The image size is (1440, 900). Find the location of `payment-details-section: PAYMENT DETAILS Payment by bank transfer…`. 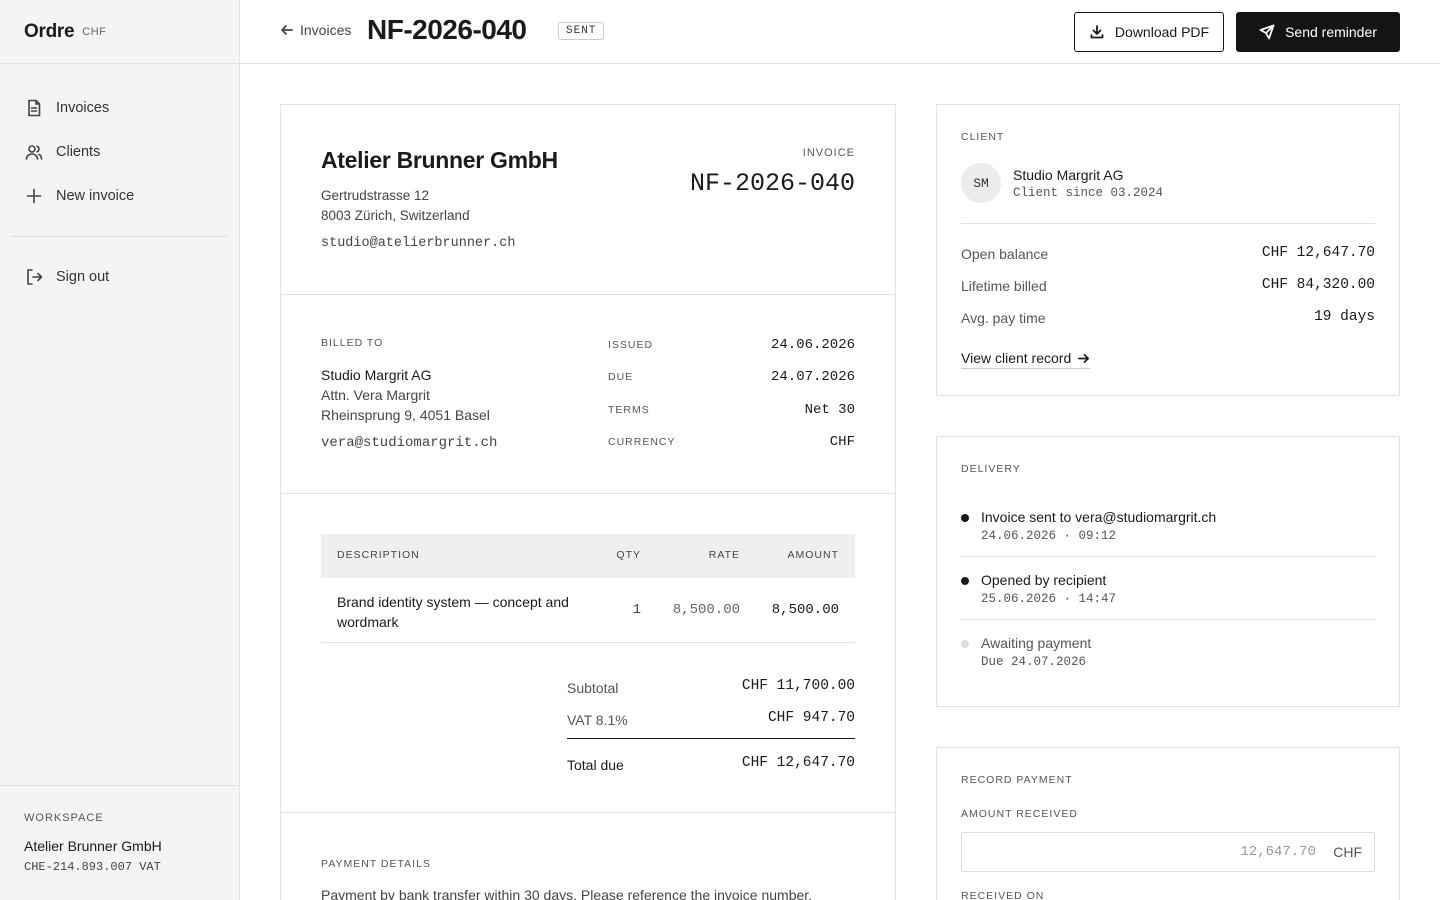

payment-details-section: PAYMENT DETAILS Payment by bank transfer… is located at coordinates (588, 856).